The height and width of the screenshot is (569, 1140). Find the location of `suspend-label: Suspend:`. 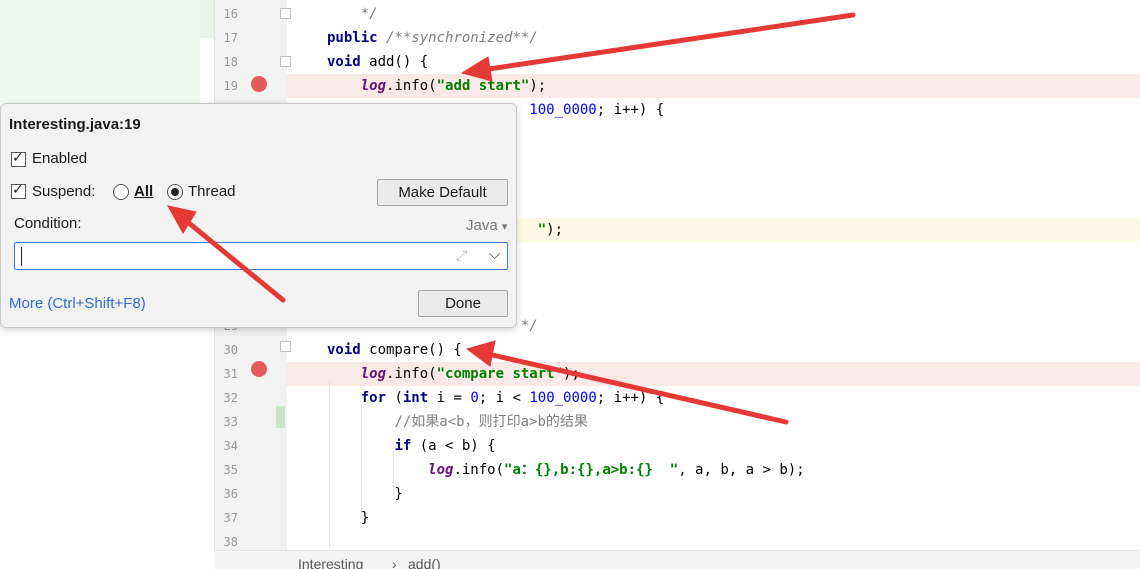

suspend-label: Suspend: is located at coordinates (63, 191).